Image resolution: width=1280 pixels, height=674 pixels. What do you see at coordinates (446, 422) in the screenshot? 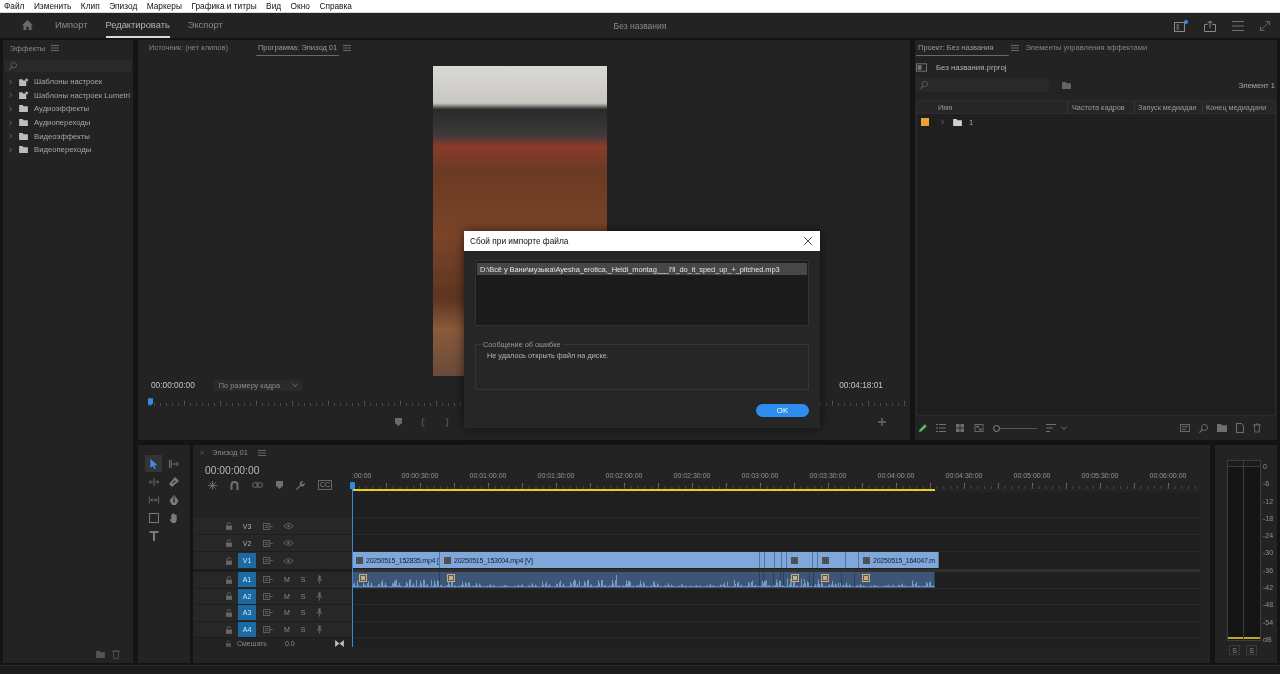
I see `right-bracket-icon` at bounding box center [446, 422].